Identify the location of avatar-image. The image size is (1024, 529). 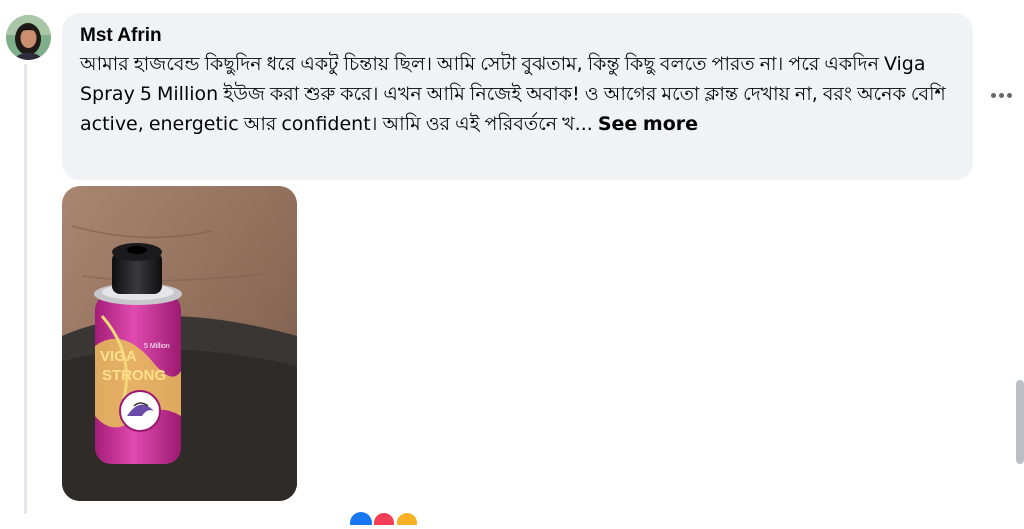
(28, 37).